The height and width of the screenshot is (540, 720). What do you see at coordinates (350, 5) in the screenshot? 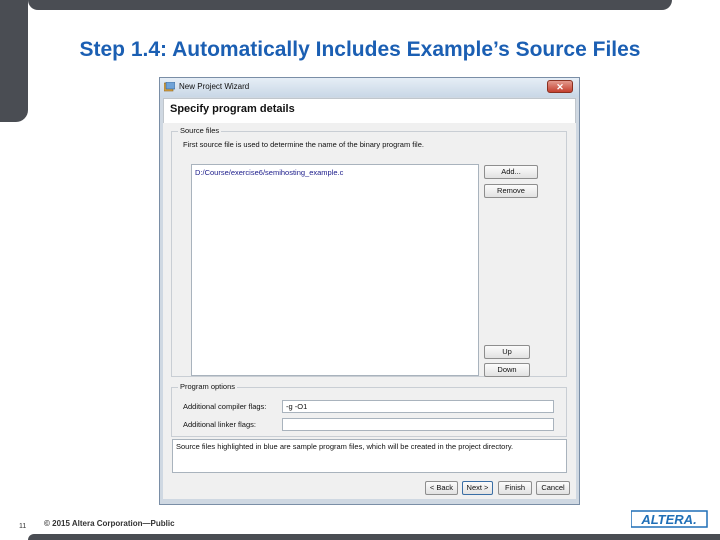
I see `slide-top-bar` at bounding box center [350, 5].